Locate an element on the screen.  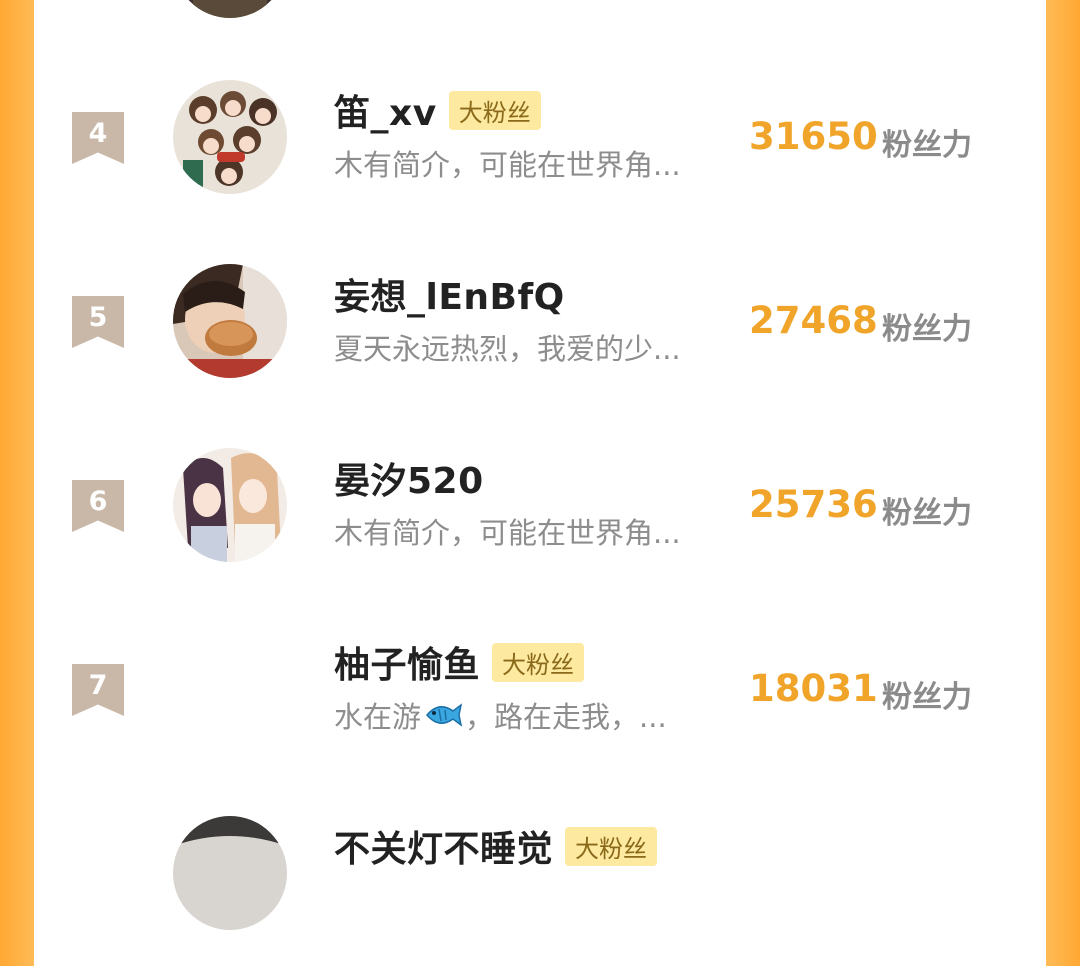
fan-score: 18031 is located at coordinates (813, 688).